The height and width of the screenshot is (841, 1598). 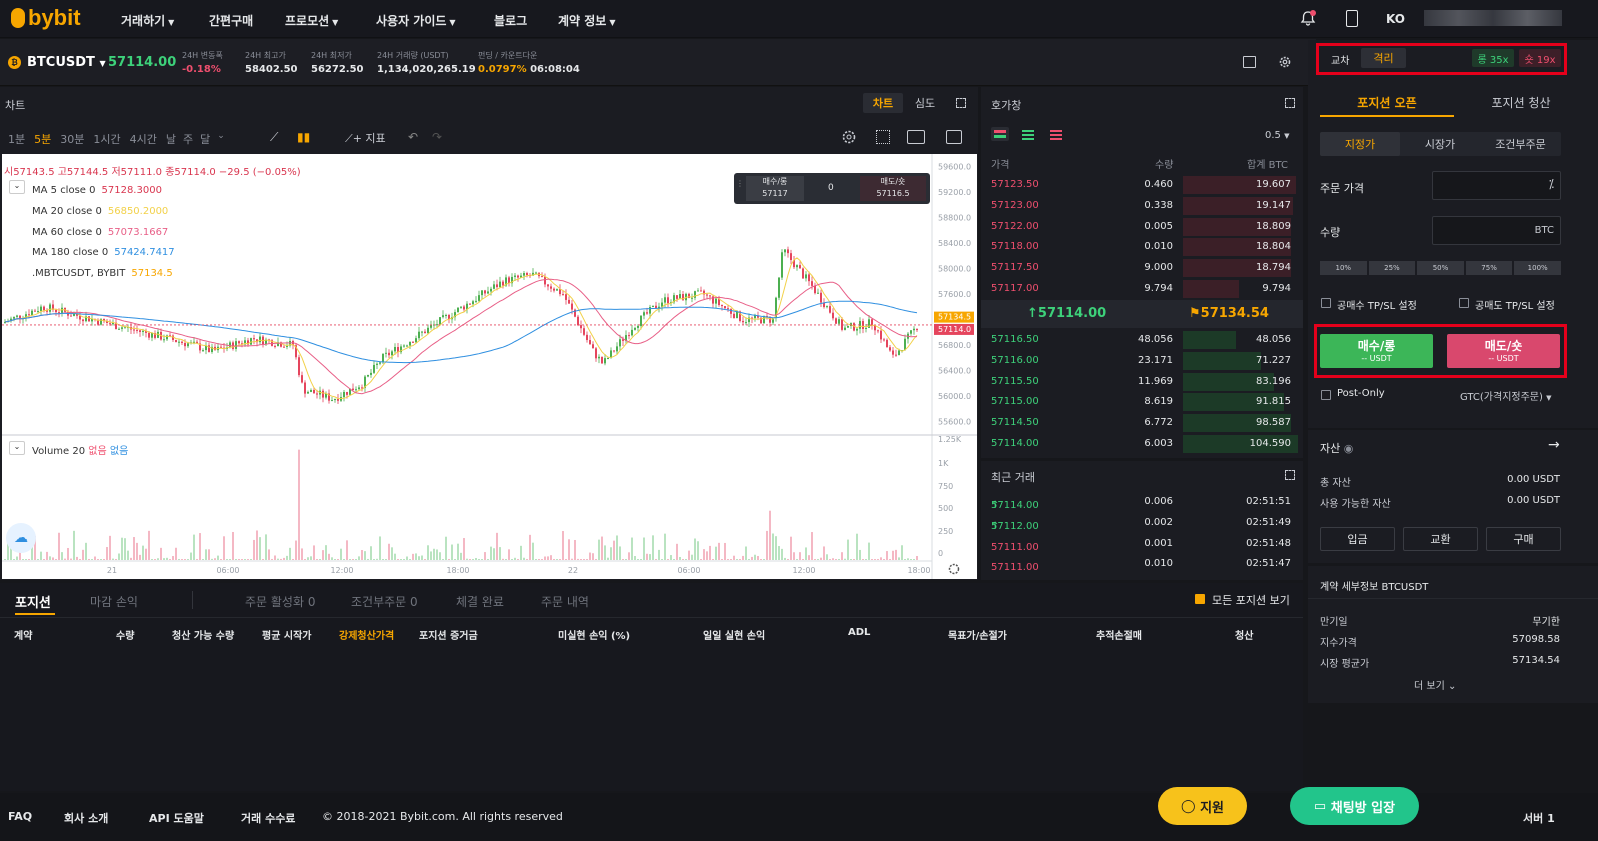 I want to click on tpsl-long-checkbox, so click(x=1326, y=303).